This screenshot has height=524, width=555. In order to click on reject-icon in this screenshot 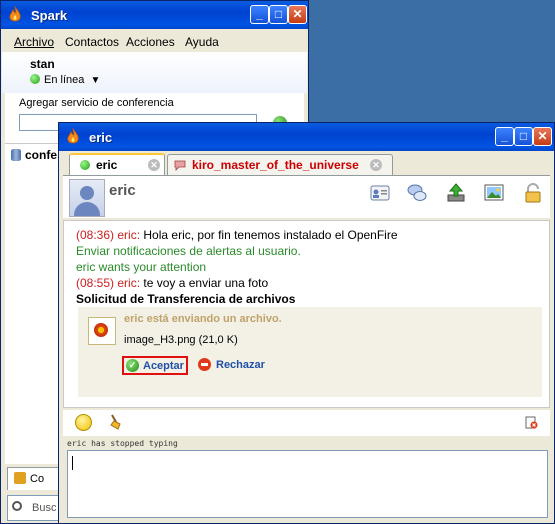, I will do `click(204, 364)`.